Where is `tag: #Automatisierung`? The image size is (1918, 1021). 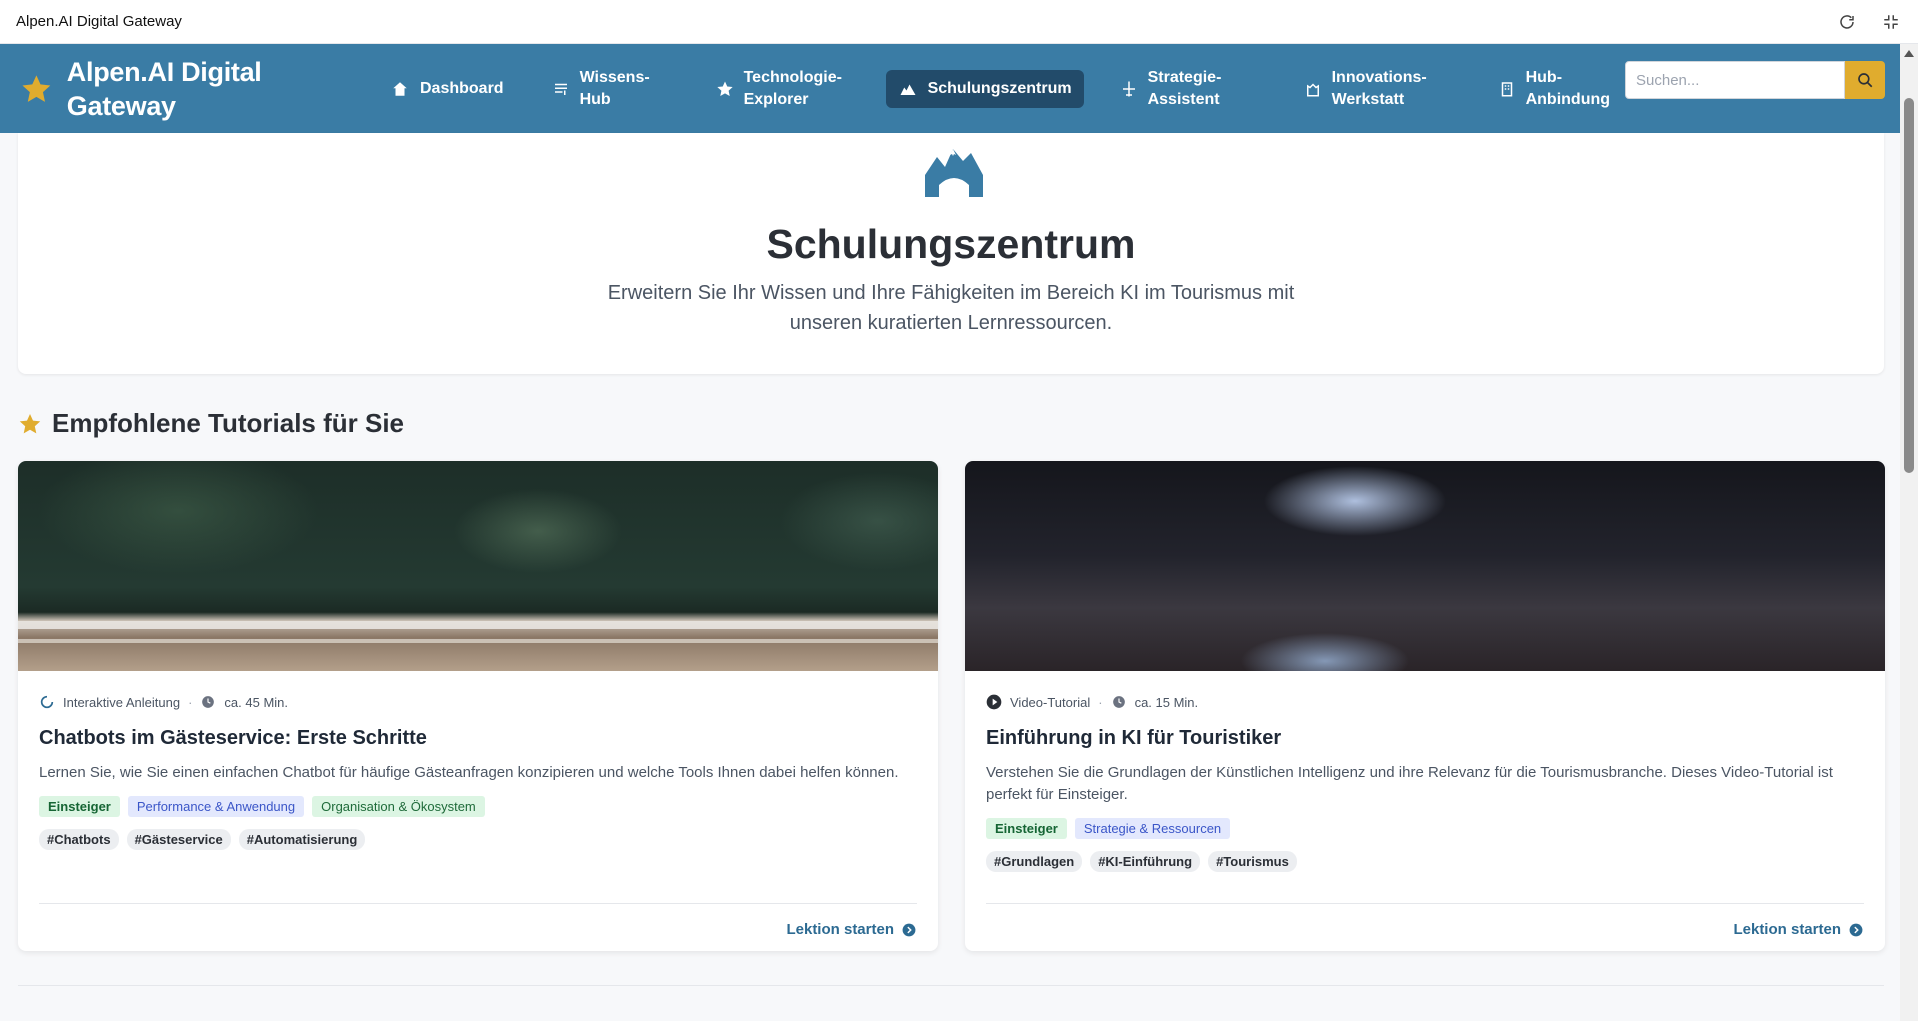
tag: #Automatisierung is located at coordinates (302, 839).